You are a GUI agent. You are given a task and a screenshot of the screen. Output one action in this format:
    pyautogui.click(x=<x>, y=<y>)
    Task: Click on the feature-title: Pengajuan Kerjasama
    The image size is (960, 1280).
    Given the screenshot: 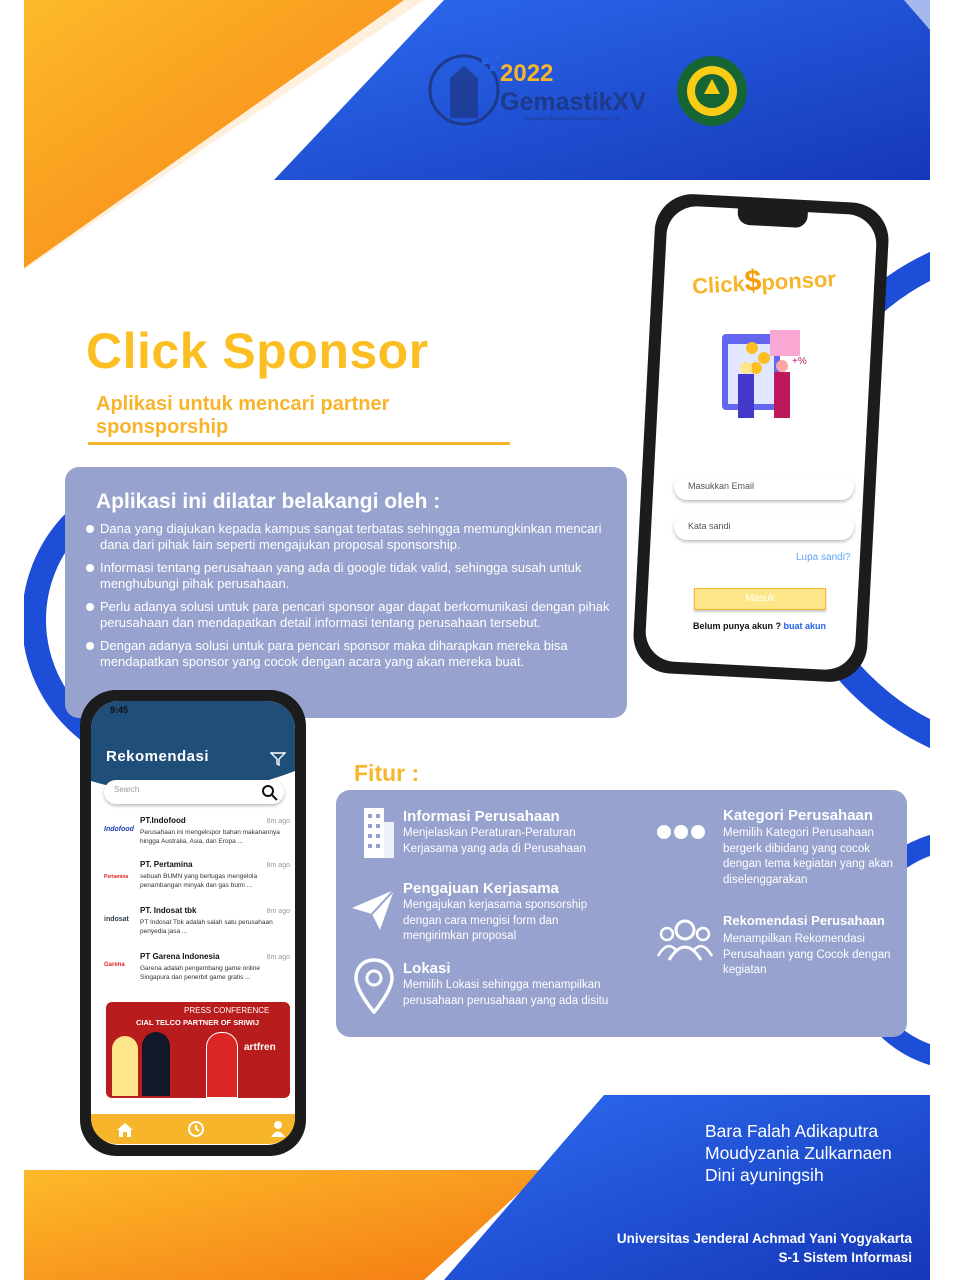 What is the action you would take?
    pyautogui.click(x=481, y=888)
    